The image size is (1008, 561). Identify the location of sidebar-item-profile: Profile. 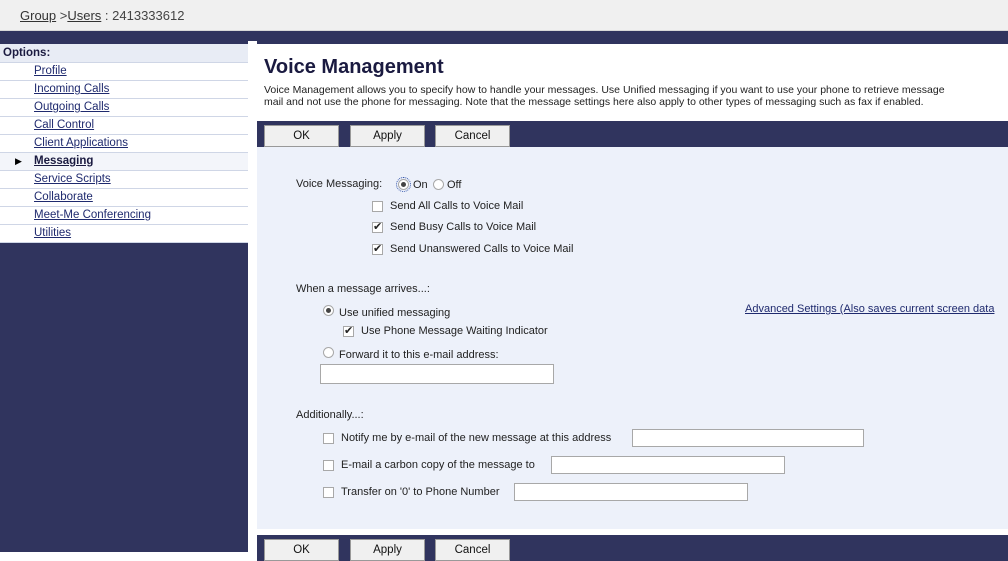
(124, 72).